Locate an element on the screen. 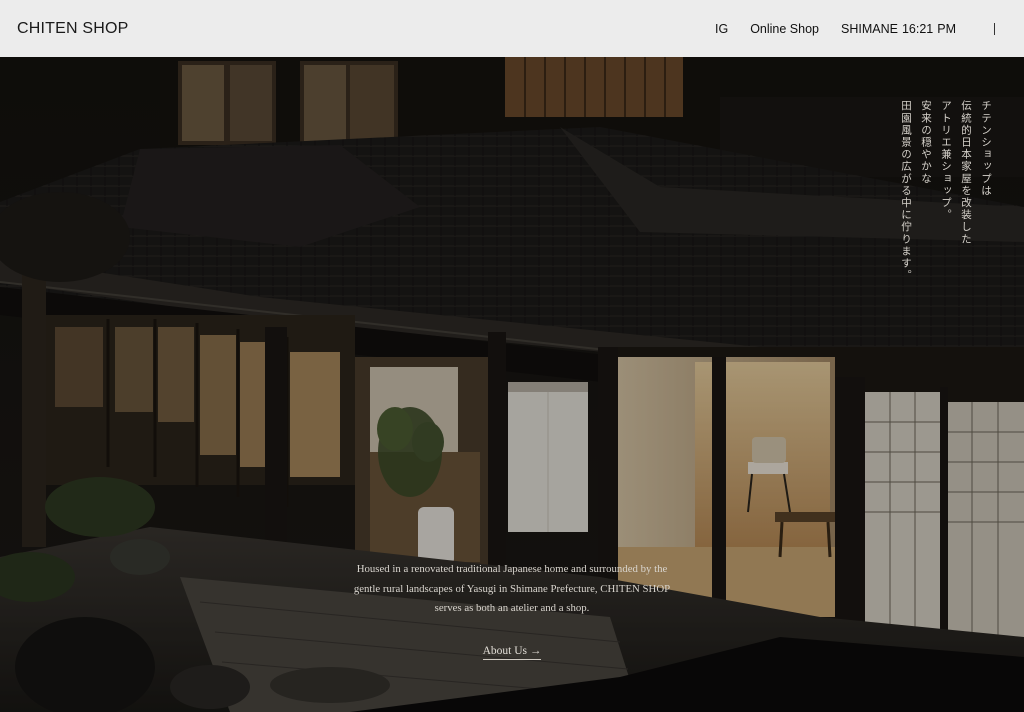 This screenshot has height=712, width=1024. site-logo: CHITEN SHOP is located at coordinates (73, 29).